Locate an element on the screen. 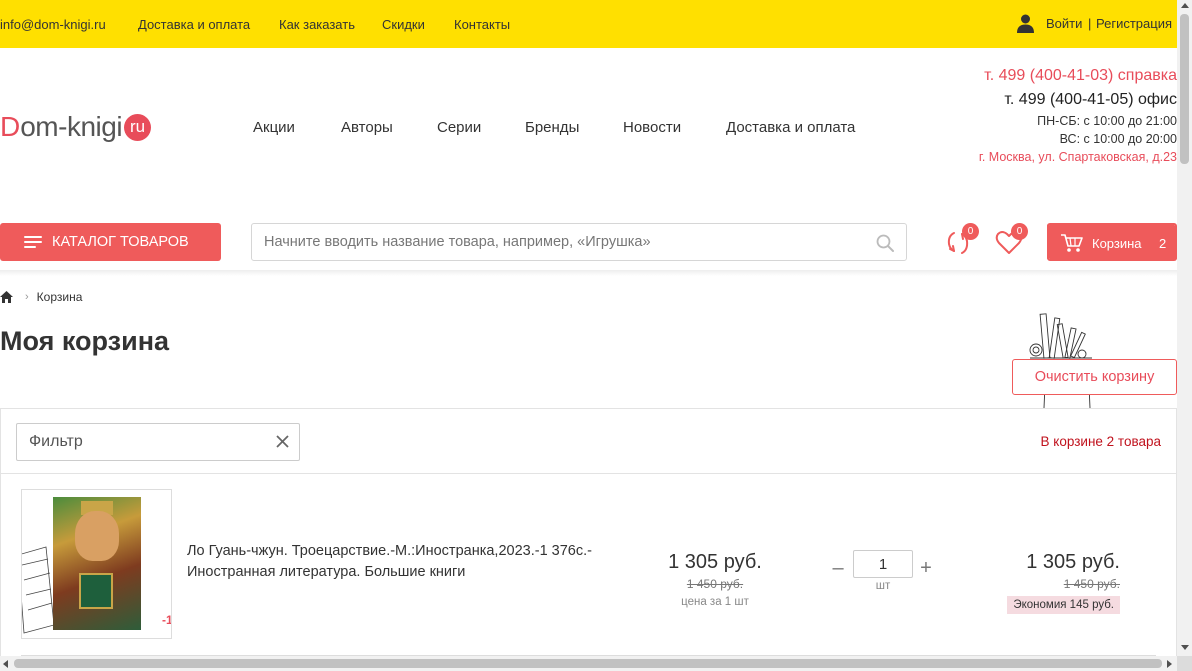 The width and height of the screenshot is (1192, 671). clear-cart-button: Очистить корзину is located at coordinates (1094, 377).